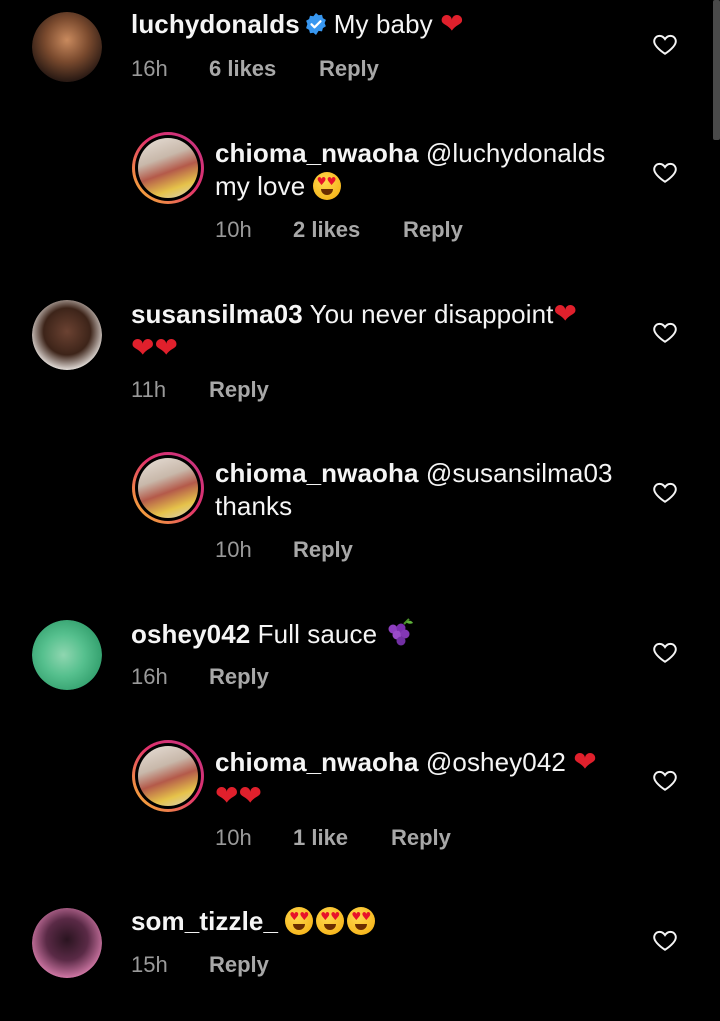 The image size is (720, 1021). I want to click on grapes-emoji, so click(401, 632).